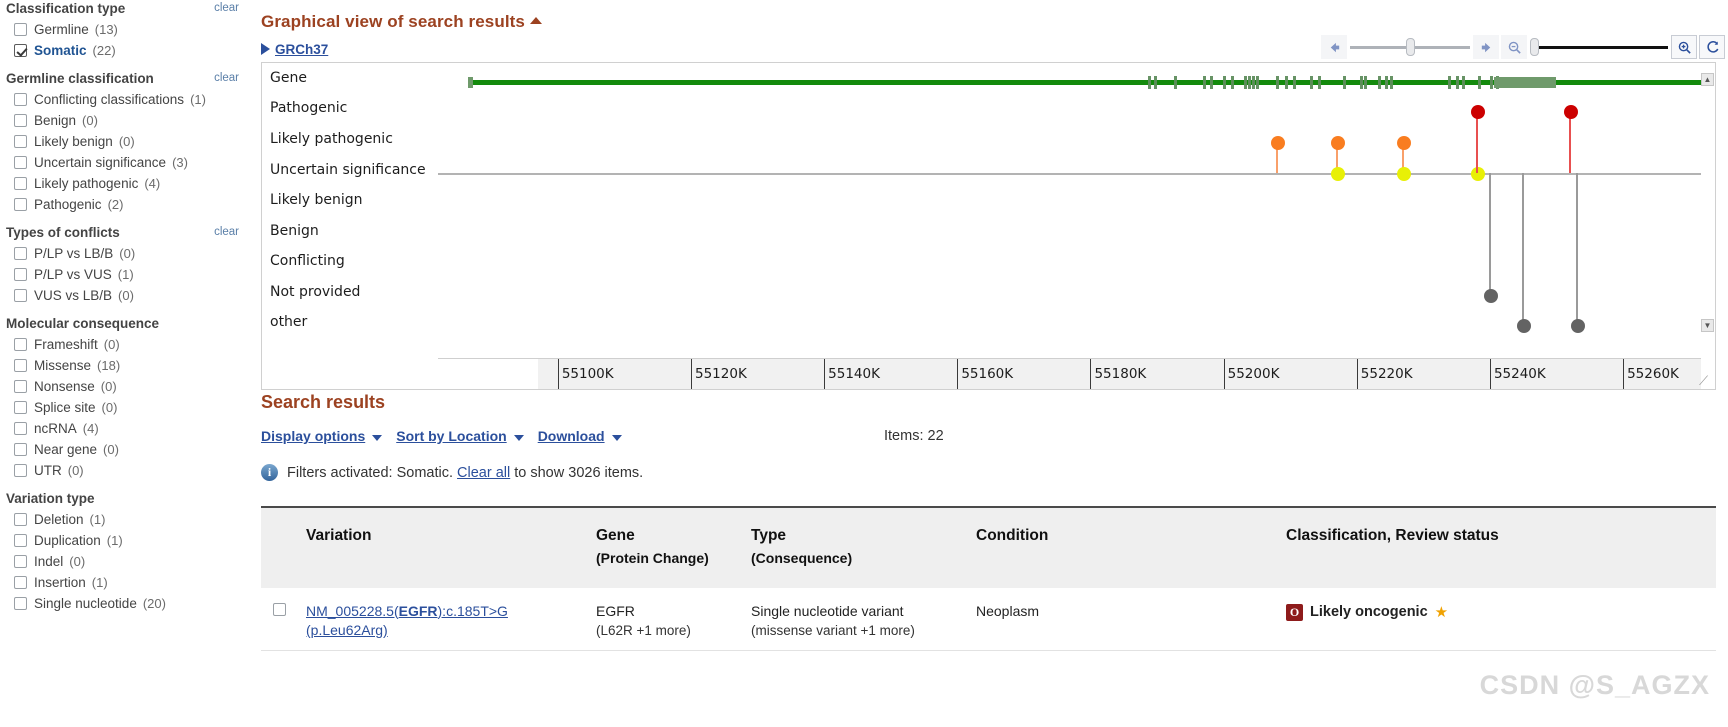 Image resolution: width=1728 pixels, height=727 pixels. I want to click on chevron-down-icon-display, so click(377, 438).